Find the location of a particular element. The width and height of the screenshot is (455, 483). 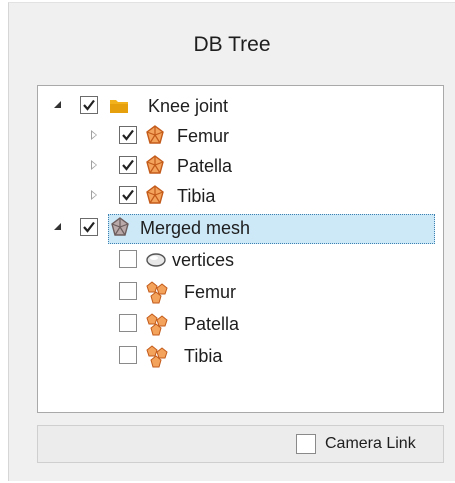

tree-row-knee-joint: Knee joint is located at coordinates (240, 107).